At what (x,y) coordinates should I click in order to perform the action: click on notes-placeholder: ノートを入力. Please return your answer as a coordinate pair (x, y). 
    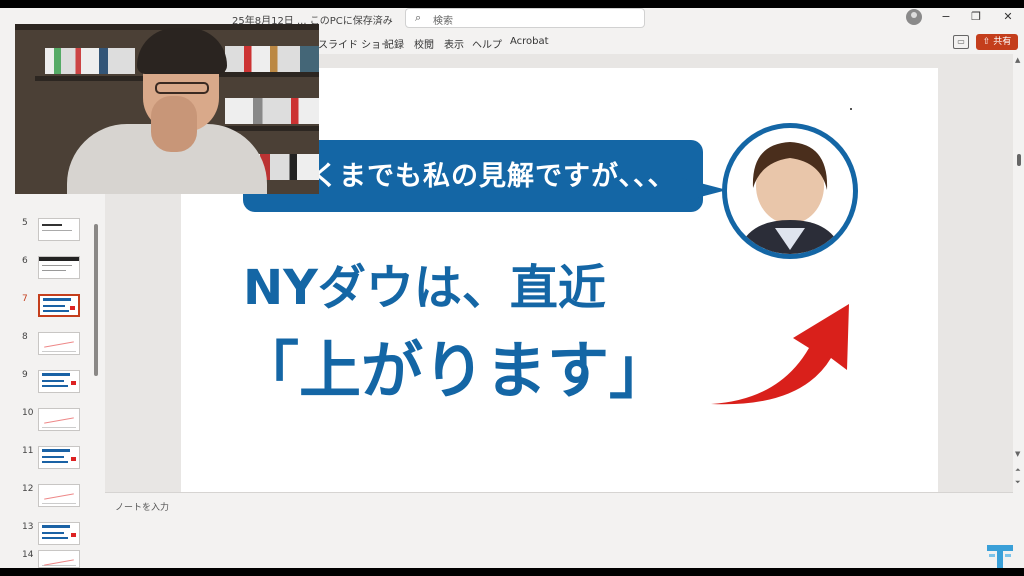
    Looking at the image, I should click on (142, 508).